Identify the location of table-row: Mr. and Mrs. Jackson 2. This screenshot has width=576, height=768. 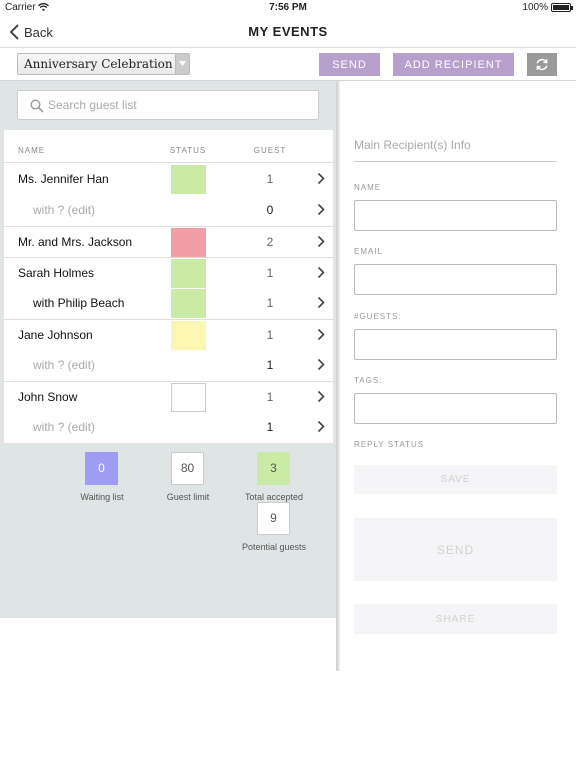
(168, 241).